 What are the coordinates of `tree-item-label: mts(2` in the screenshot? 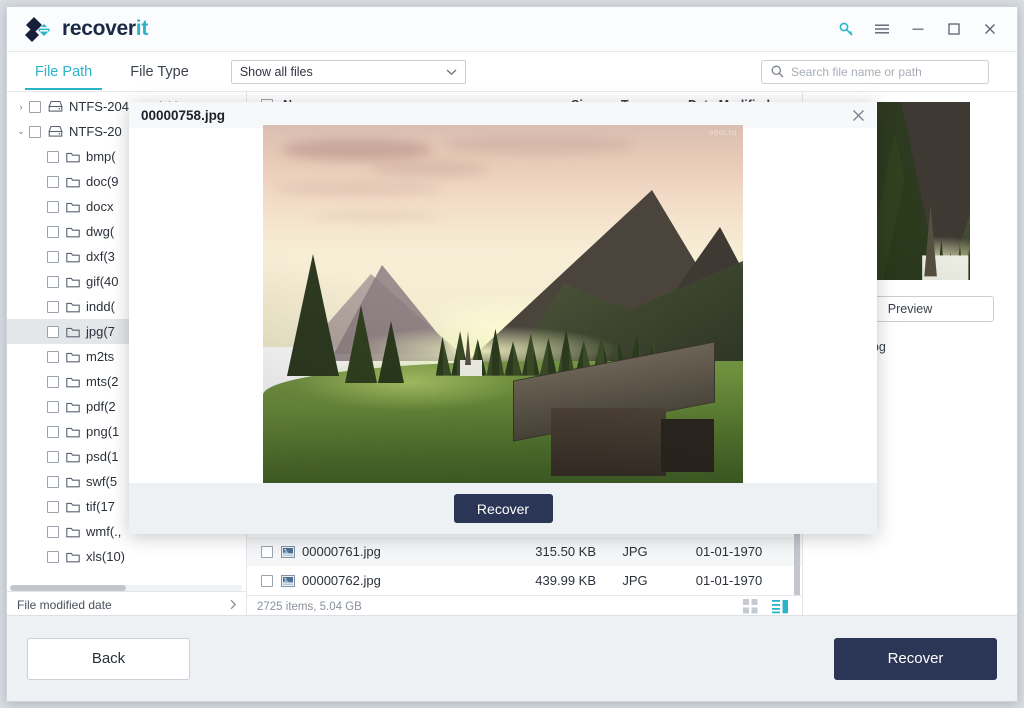 It's located at (102, 381).